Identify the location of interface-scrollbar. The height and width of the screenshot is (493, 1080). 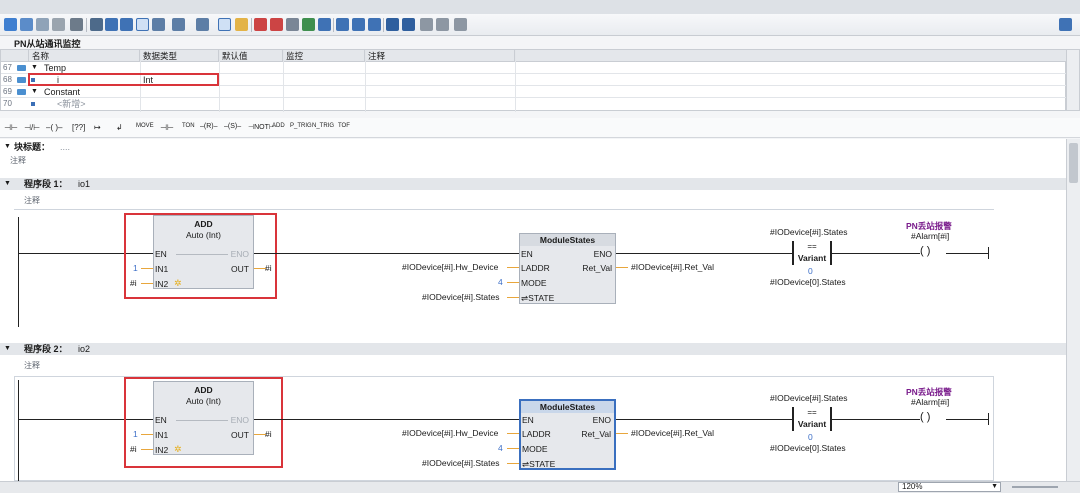
(1073, 80).